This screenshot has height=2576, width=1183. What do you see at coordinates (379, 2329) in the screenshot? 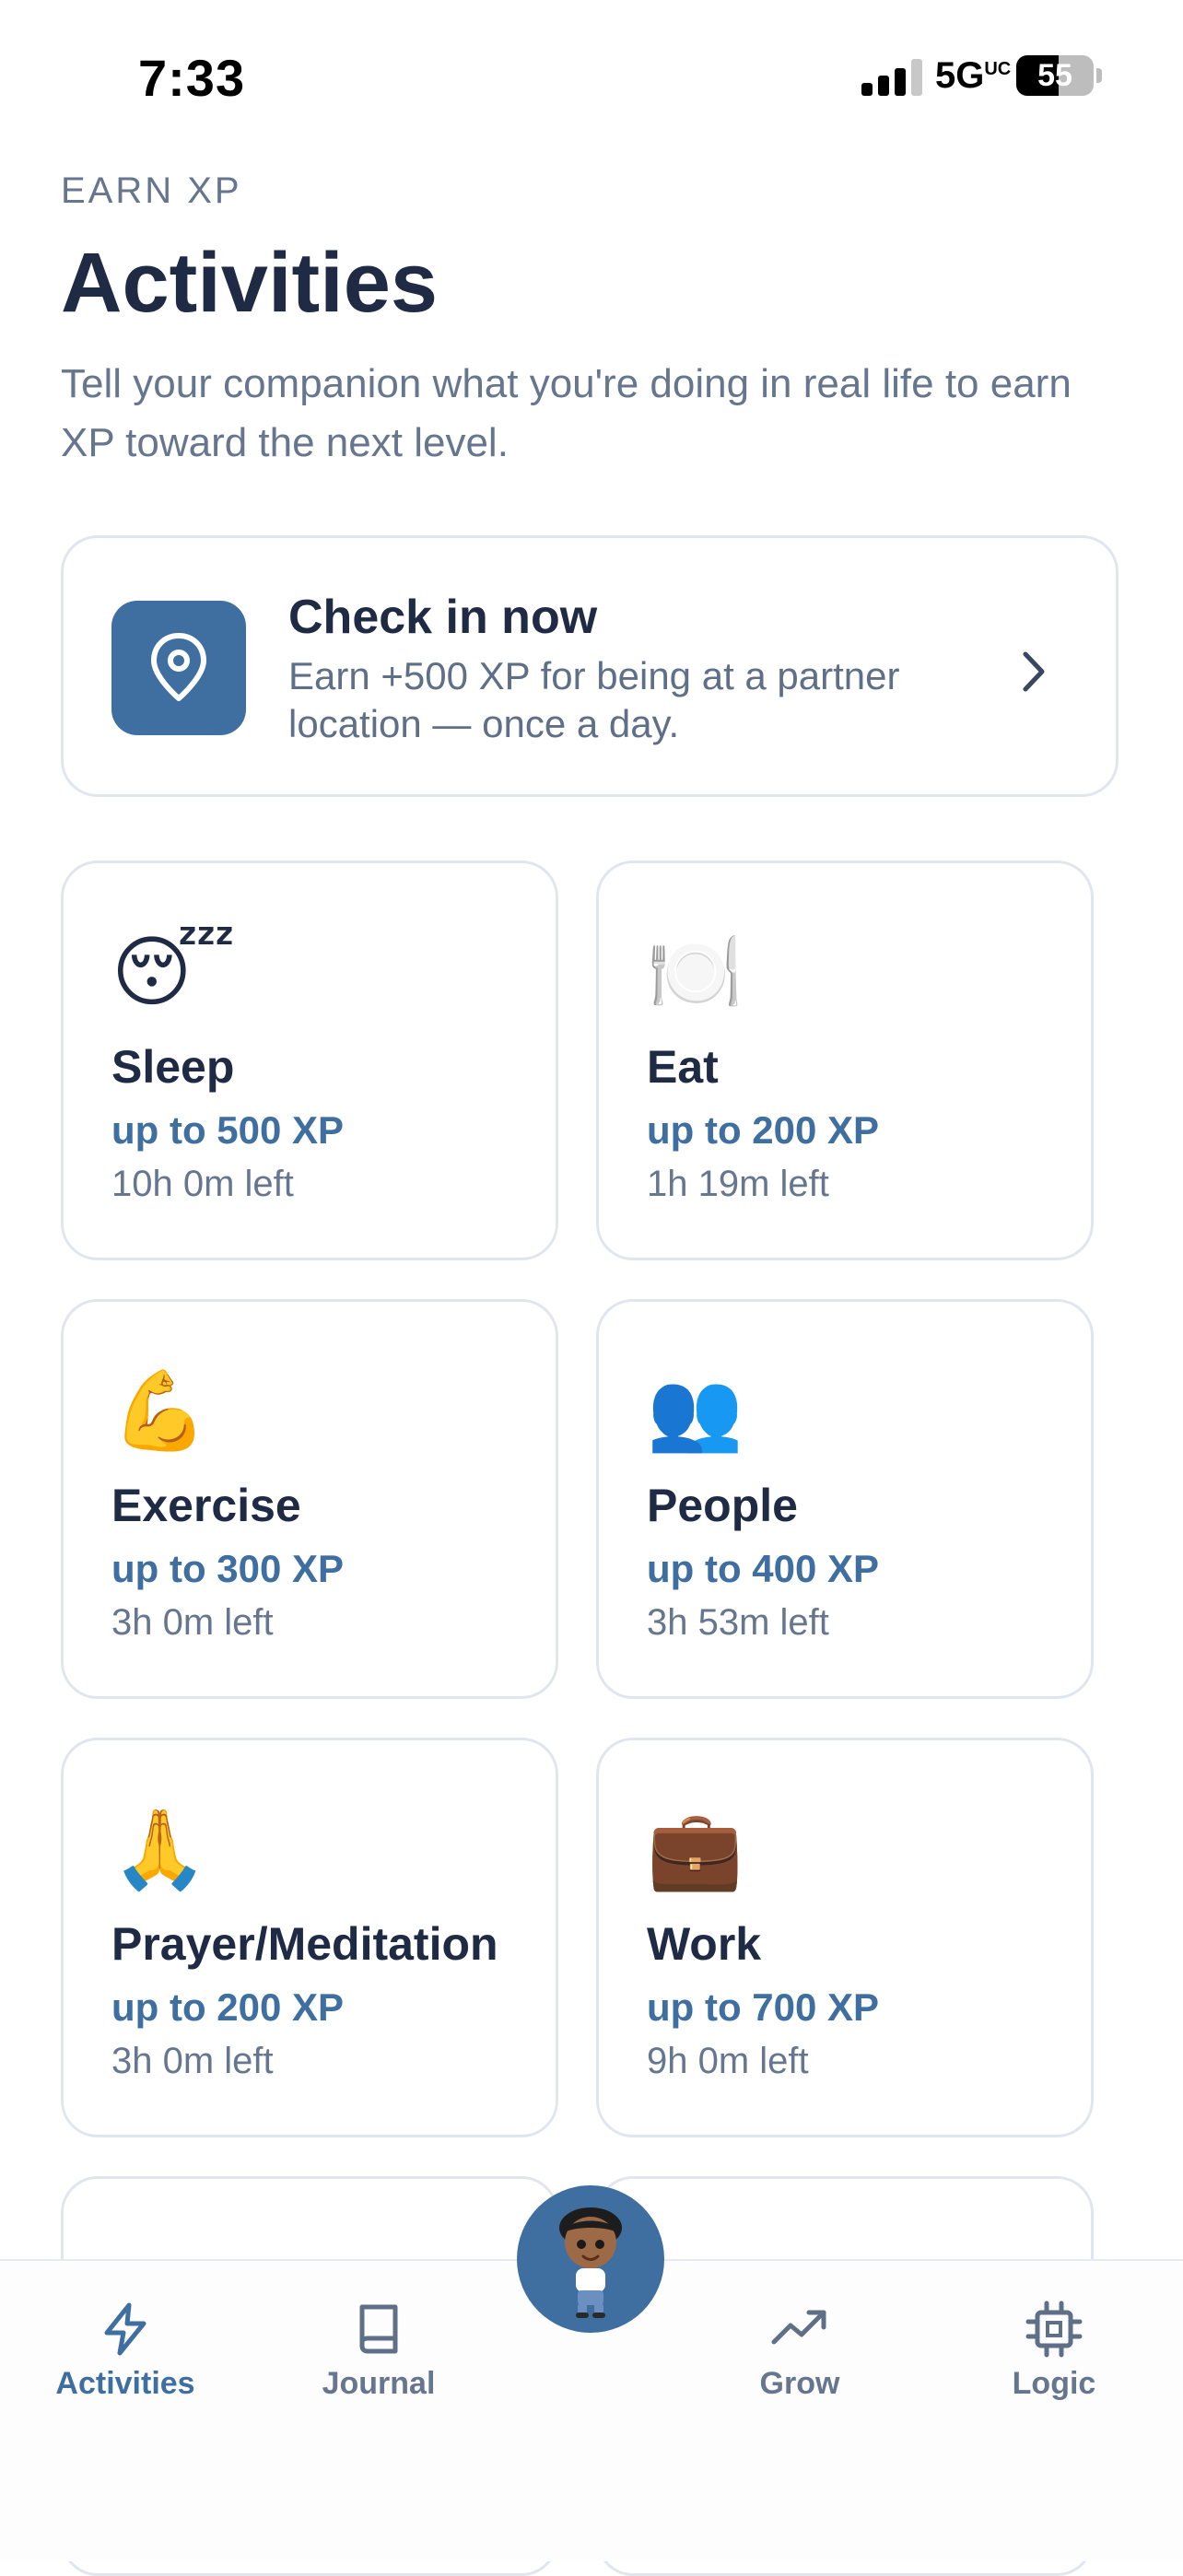
I see `book-icon` at bounding box center [379, 2329].